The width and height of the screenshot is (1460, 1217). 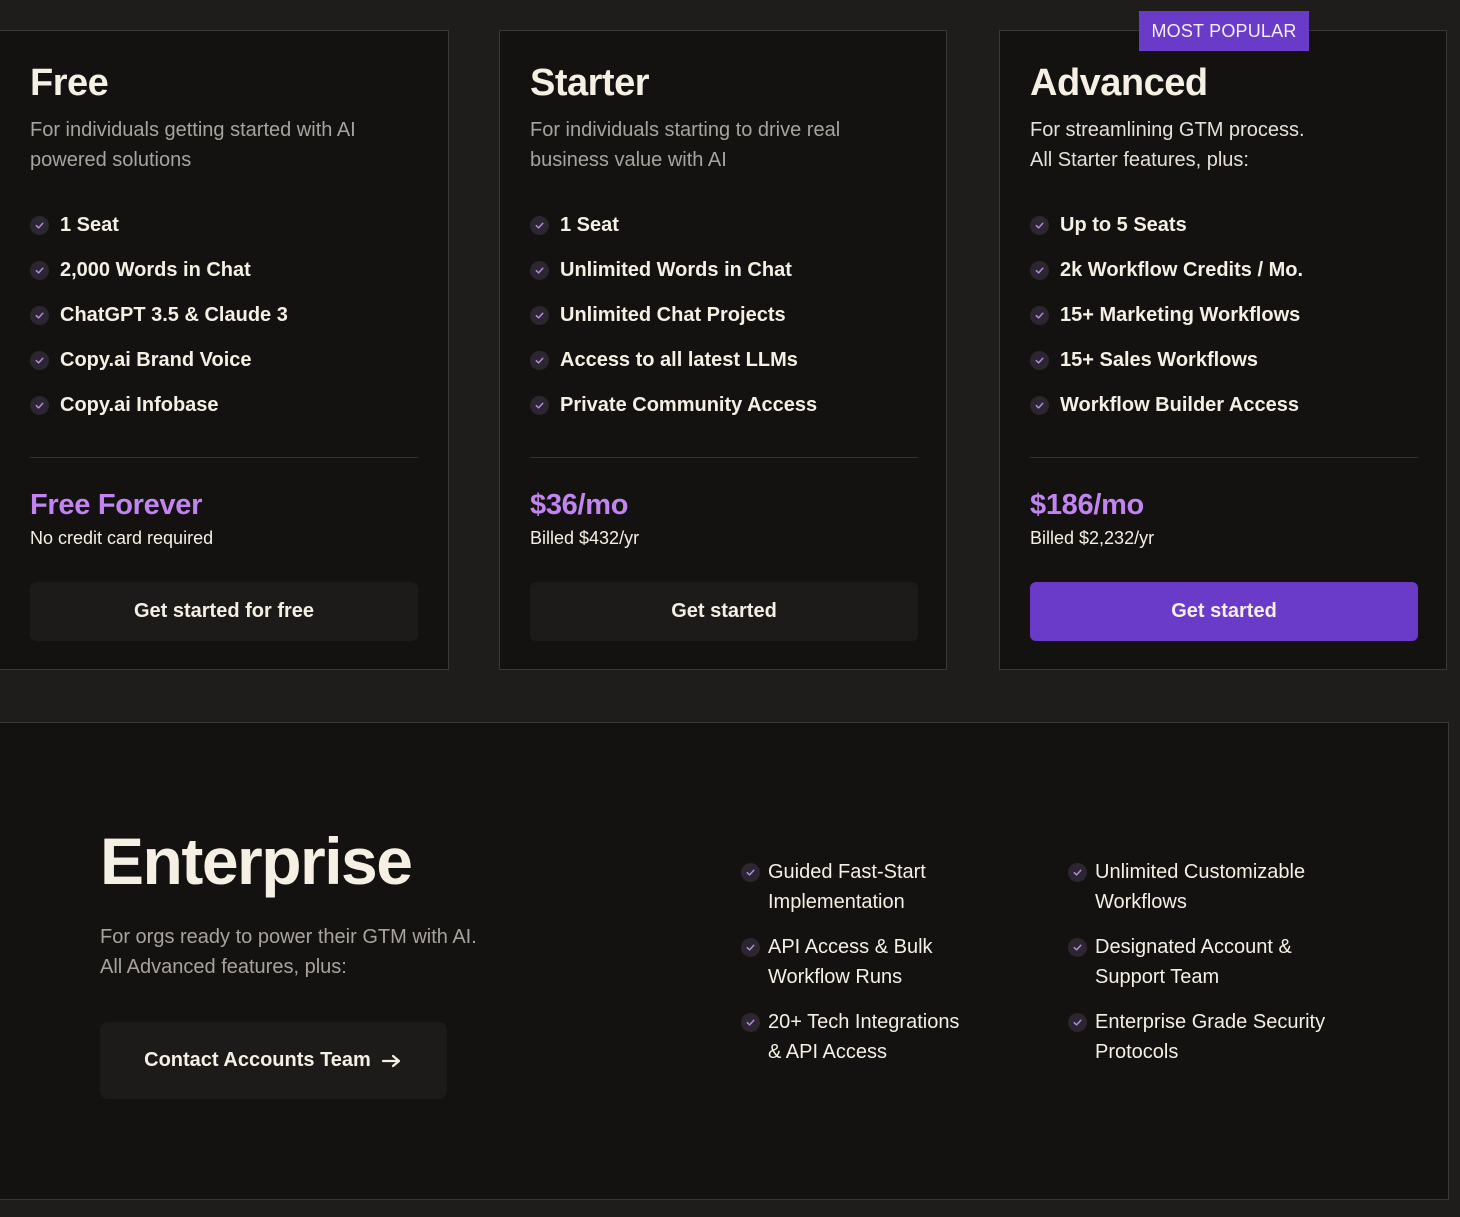 I want to click on feature-line: & API Access, so click(x=827, y=1052).